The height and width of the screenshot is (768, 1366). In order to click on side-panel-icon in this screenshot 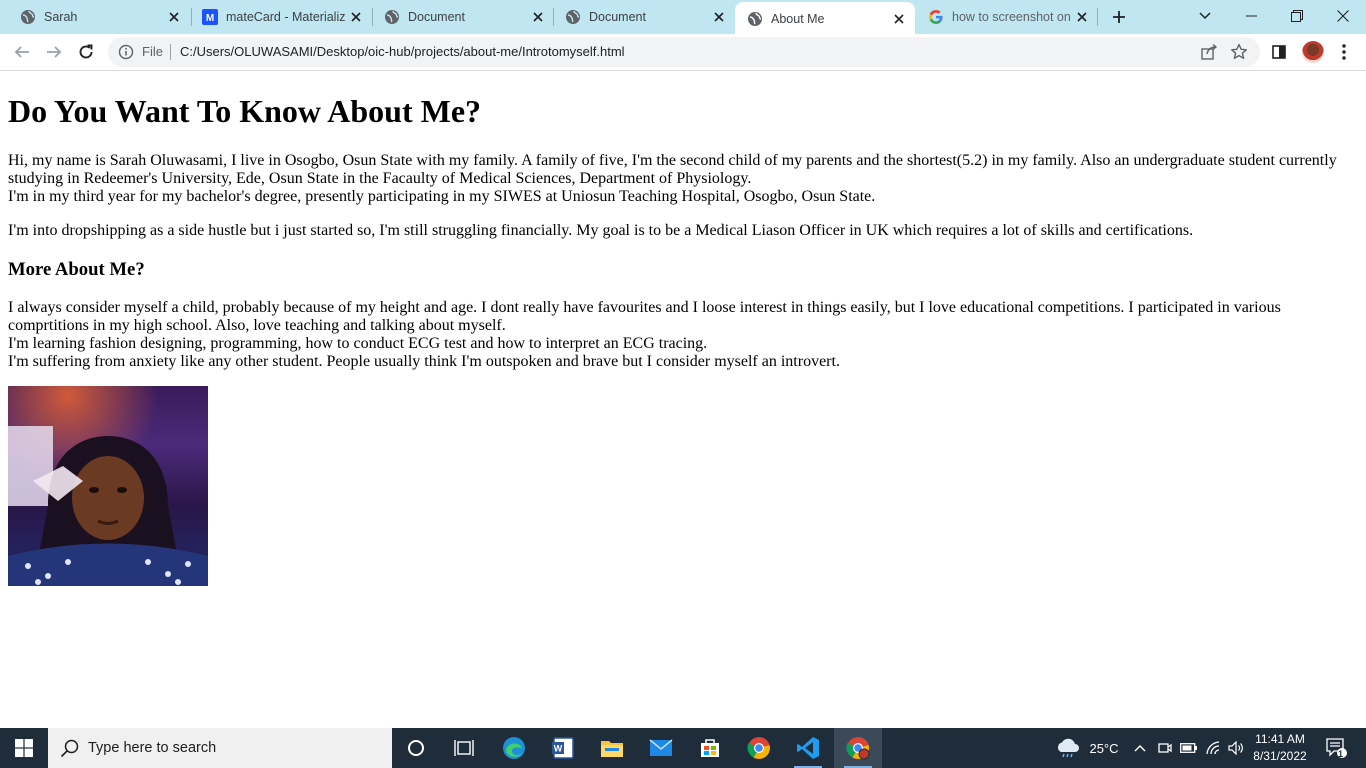, I will do `click(1279, 52)`.